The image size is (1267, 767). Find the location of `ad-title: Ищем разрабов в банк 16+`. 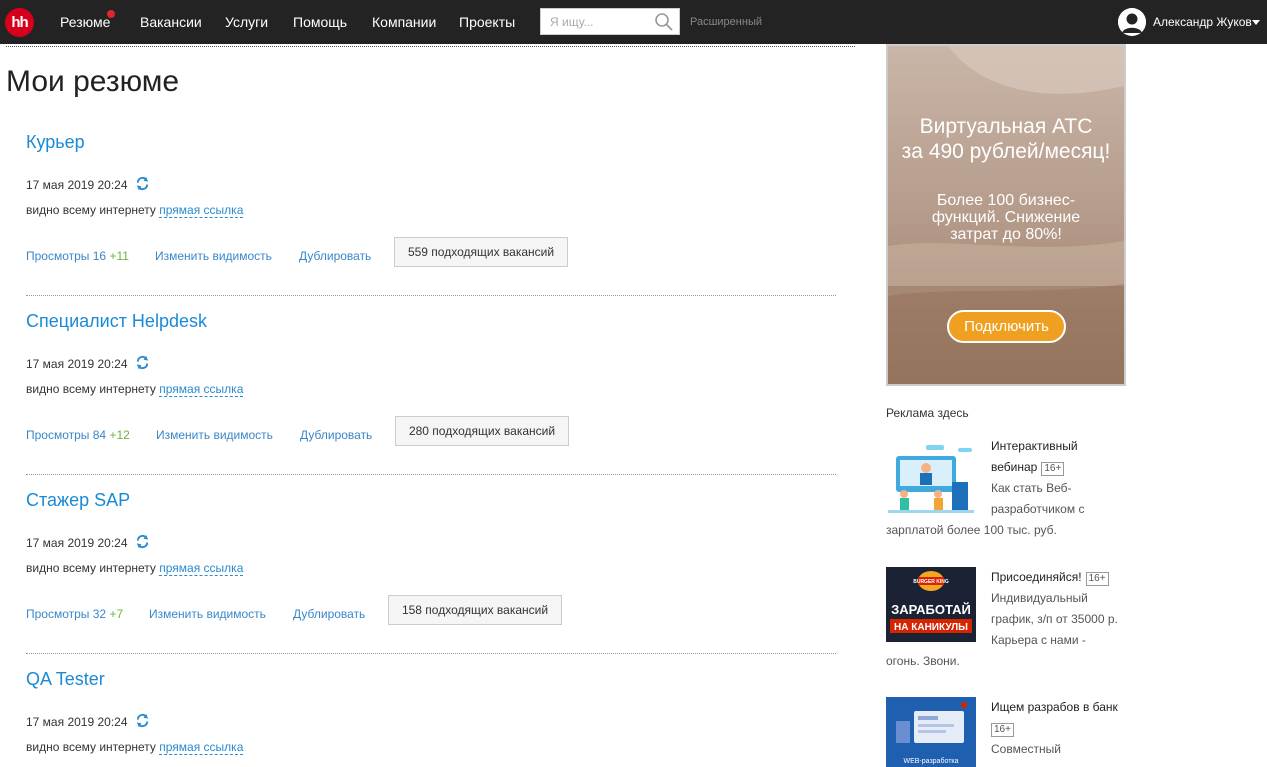

ad-title: Ищем разрабов в банк 16+ is located at coordinates (1054, 718).